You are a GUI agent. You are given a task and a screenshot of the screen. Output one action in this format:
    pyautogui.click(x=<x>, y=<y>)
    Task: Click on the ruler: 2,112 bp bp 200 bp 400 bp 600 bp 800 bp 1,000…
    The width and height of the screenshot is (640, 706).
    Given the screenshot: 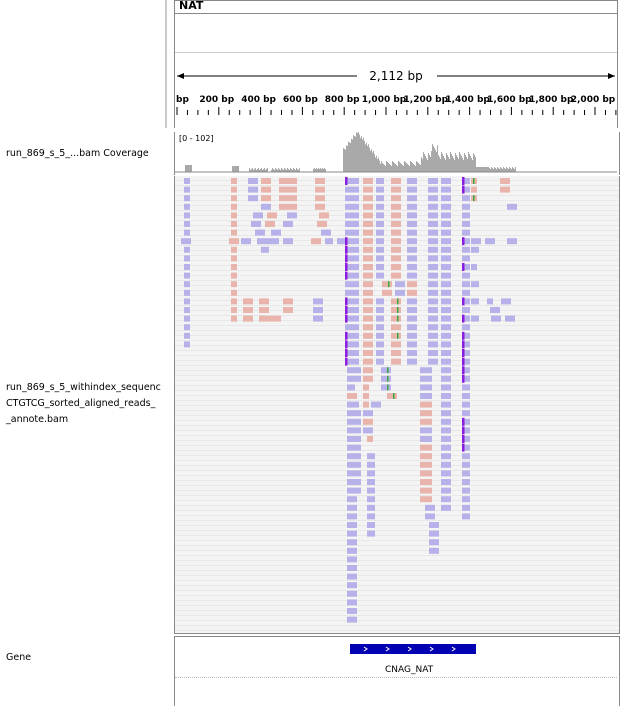 What is the action you would take?
    pyautogui.click(x=396, y=90)
    